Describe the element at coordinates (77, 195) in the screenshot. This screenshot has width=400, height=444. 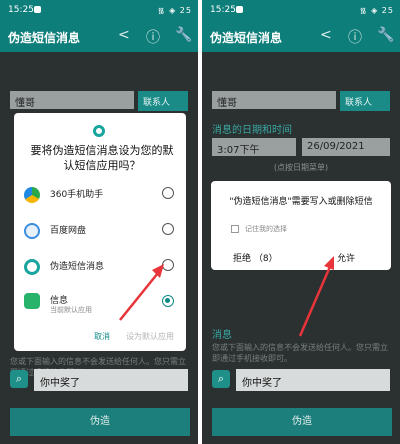
I see `option-label: 360手机助手` at that location.